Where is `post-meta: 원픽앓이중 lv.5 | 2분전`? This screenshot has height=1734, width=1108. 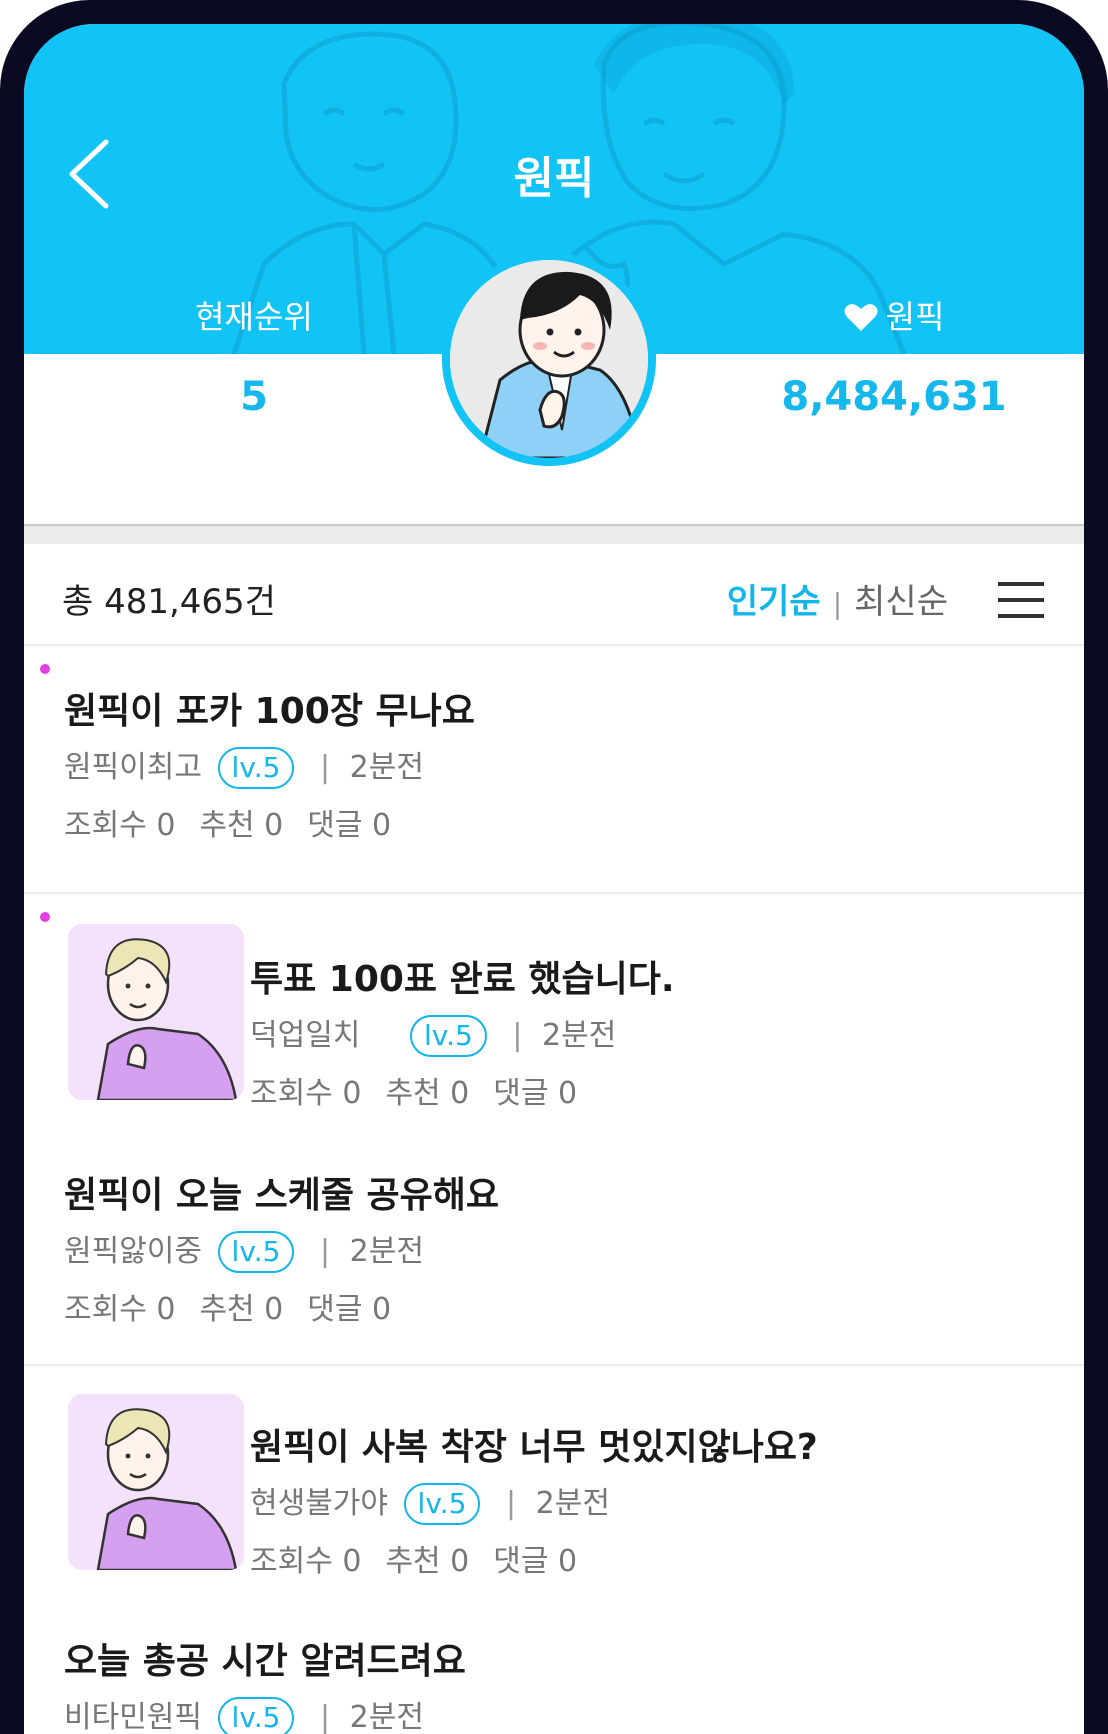 post-meta: 원픽앓이중 lv.5 | 2분전 is located at coordinates (244, 1249).